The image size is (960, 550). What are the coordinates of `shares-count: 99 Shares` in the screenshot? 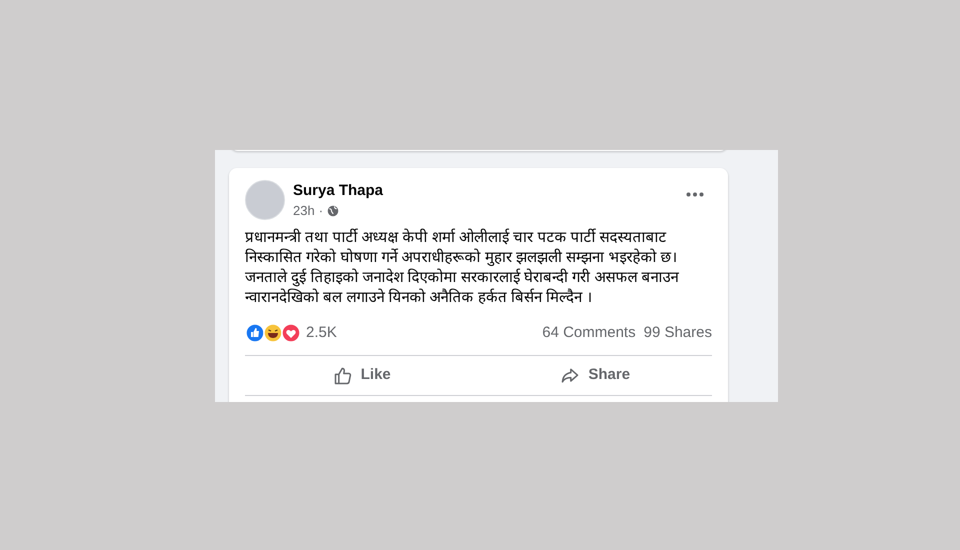 It's located at (678, 333).